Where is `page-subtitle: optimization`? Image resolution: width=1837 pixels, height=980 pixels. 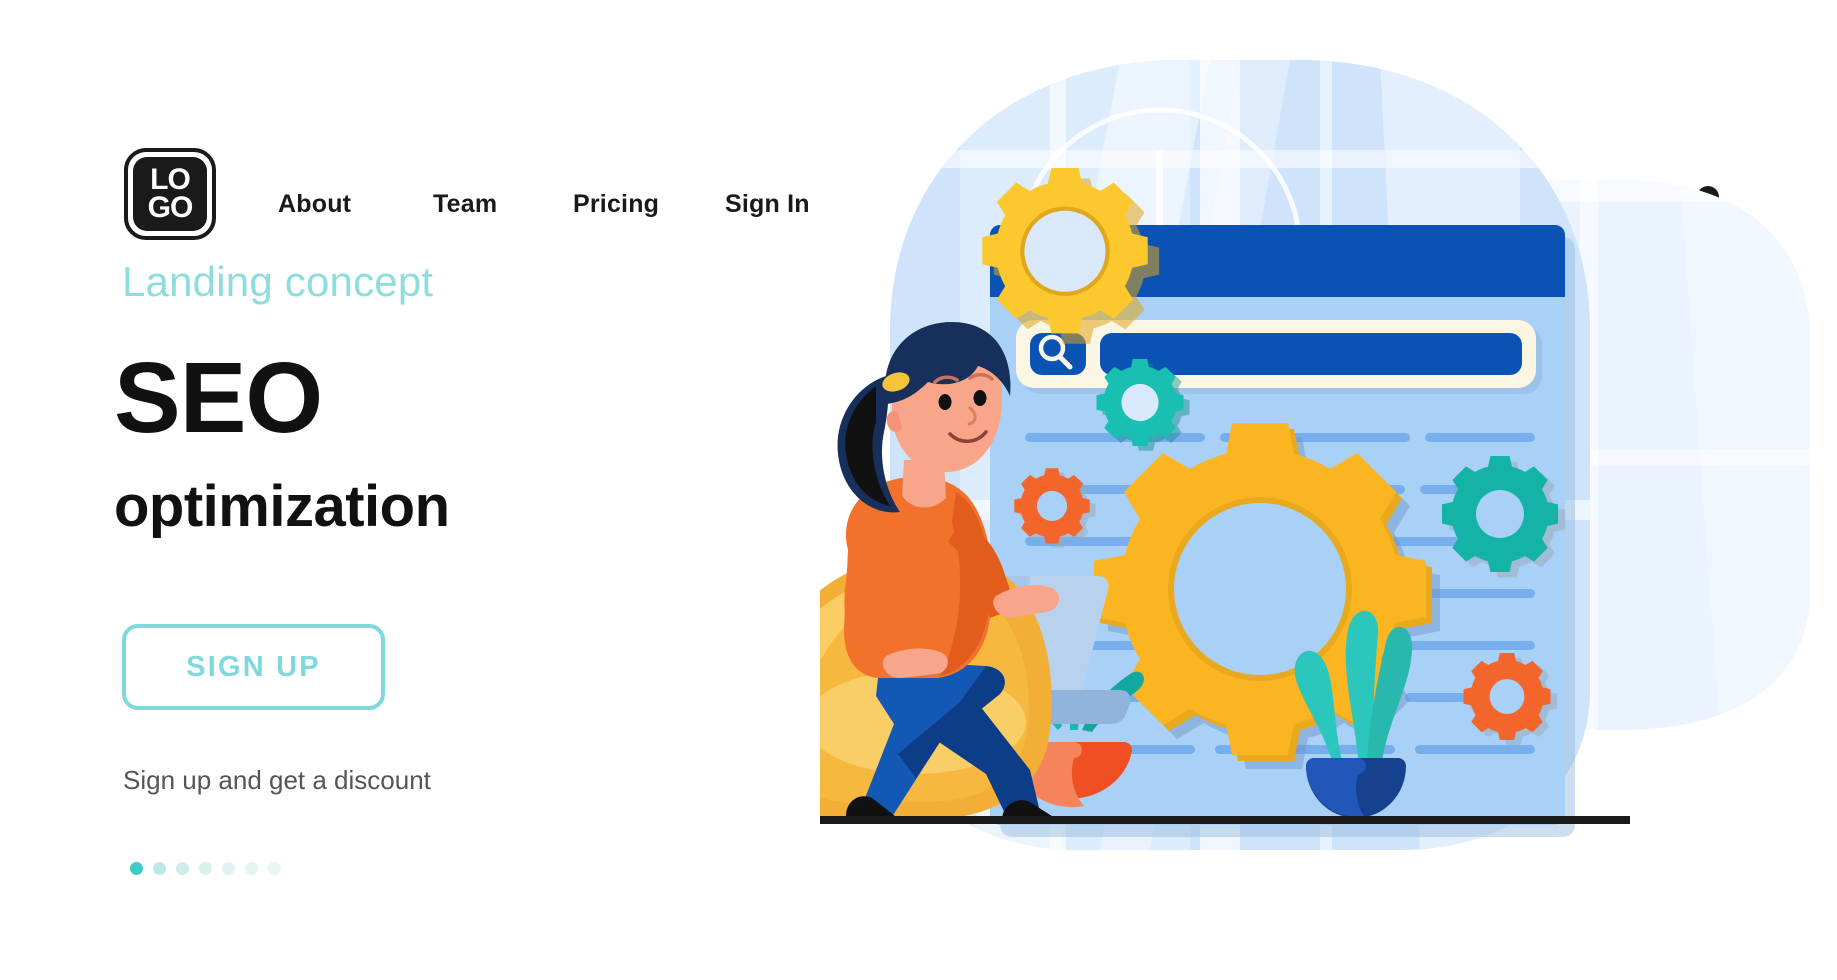 page-subtitle: optimization is located at coordinates (282, 506).